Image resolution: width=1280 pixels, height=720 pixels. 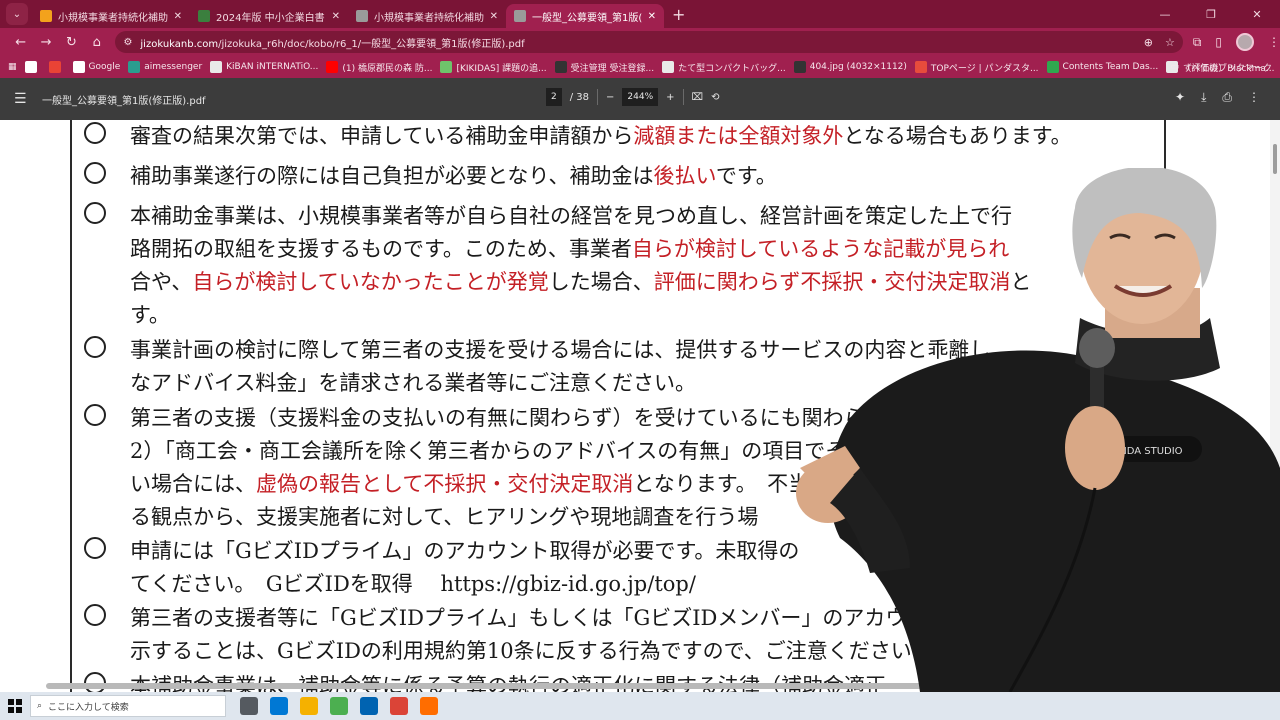 What do you see at coordinates (128, 706) in the screenshot?
I see `taskbar-search: ⌕ ここに入力して検索` at bounding box center [128, 706].